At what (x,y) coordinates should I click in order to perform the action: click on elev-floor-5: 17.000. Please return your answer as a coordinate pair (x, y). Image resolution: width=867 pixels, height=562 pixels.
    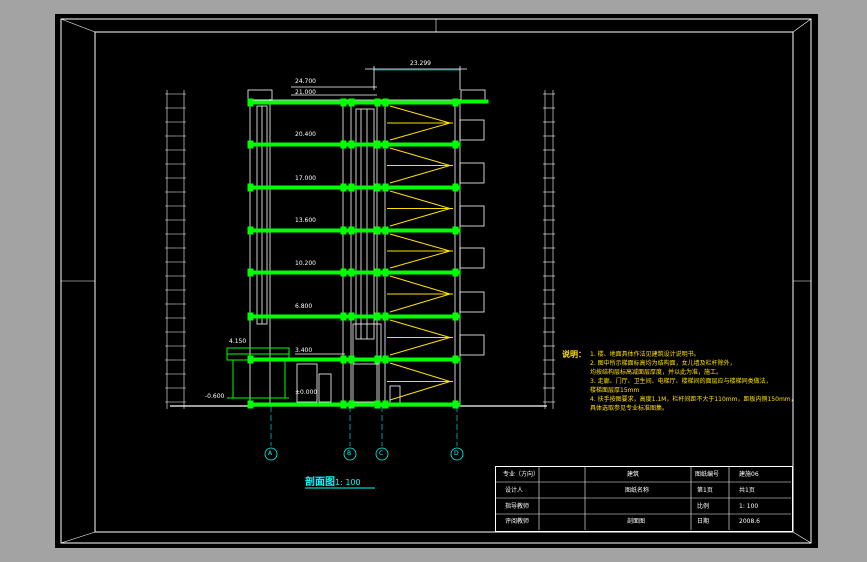
    Looking at the image, I should click on (305, 178).